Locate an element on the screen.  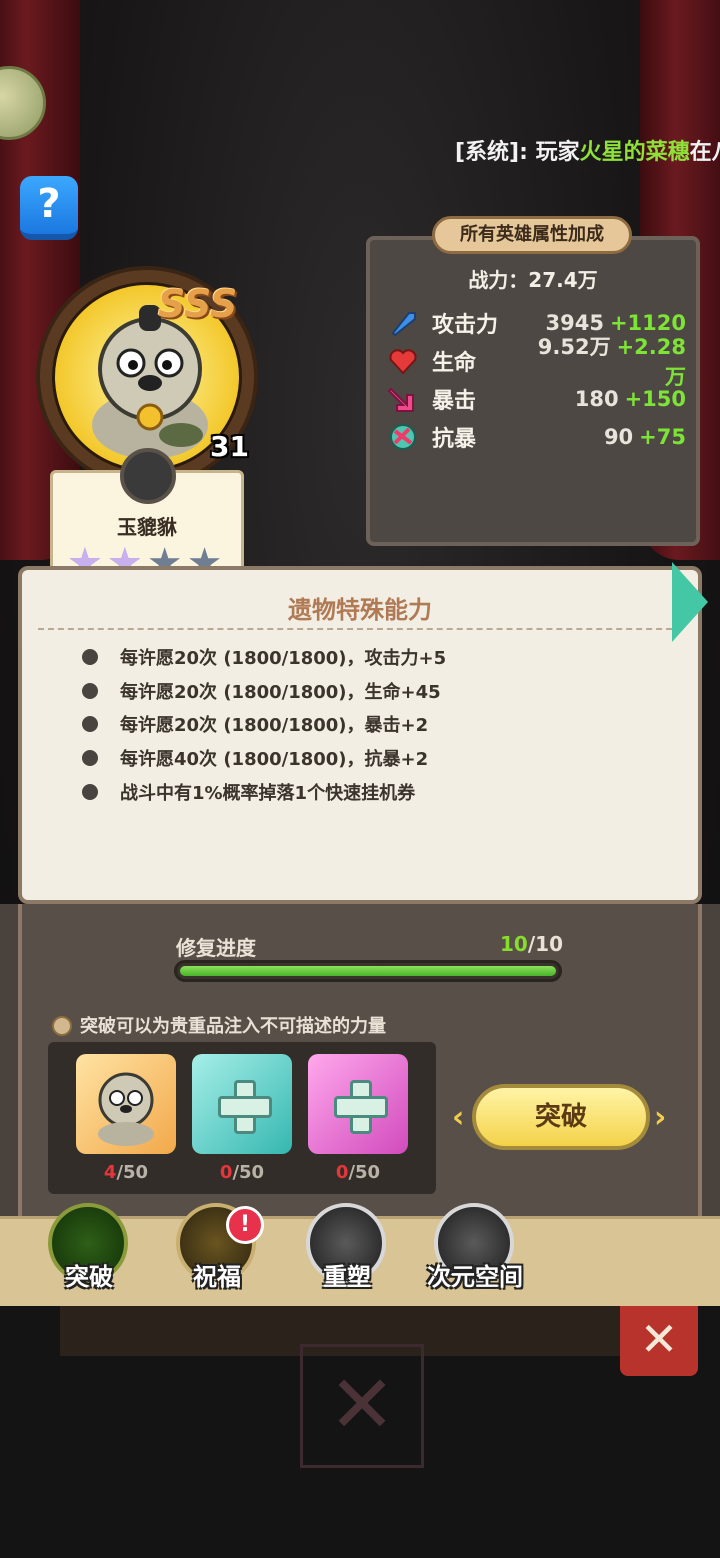
hint-icon is located at coordinates (62, 1026).